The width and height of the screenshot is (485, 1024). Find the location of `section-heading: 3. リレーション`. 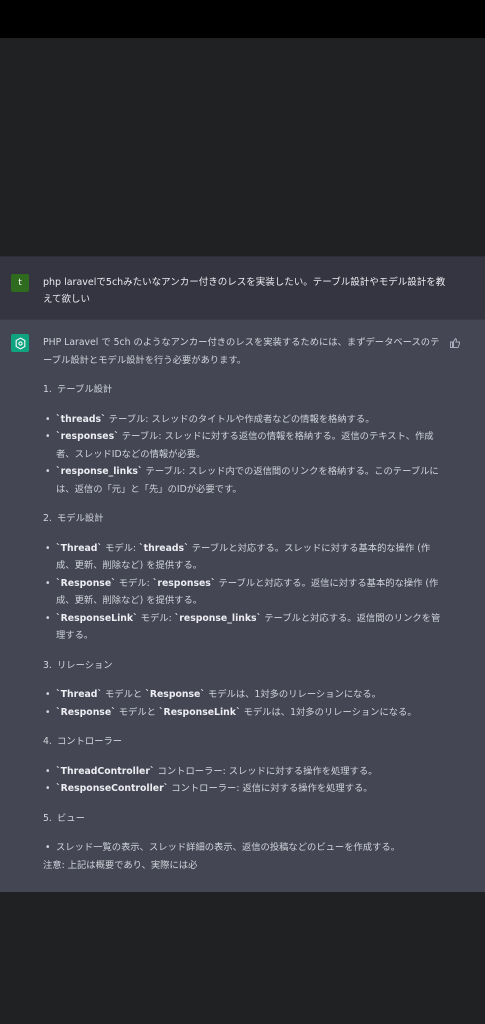

section-heading: 3. リレーション is located at coordinates (243, 666).